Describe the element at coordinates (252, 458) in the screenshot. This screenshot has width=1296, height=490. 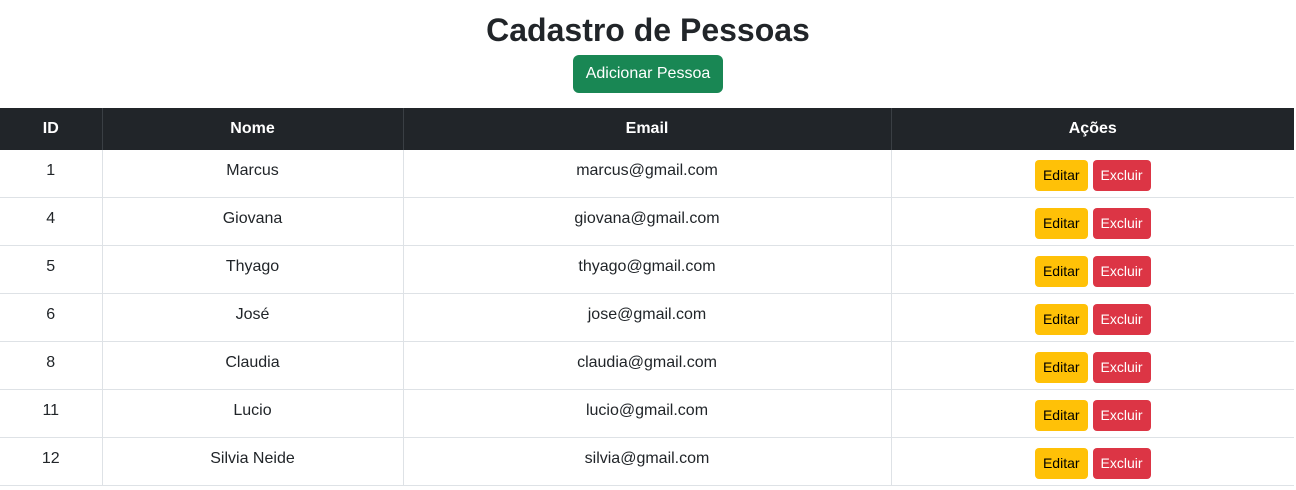
I see `person-name: Silvia Neide` at that location.